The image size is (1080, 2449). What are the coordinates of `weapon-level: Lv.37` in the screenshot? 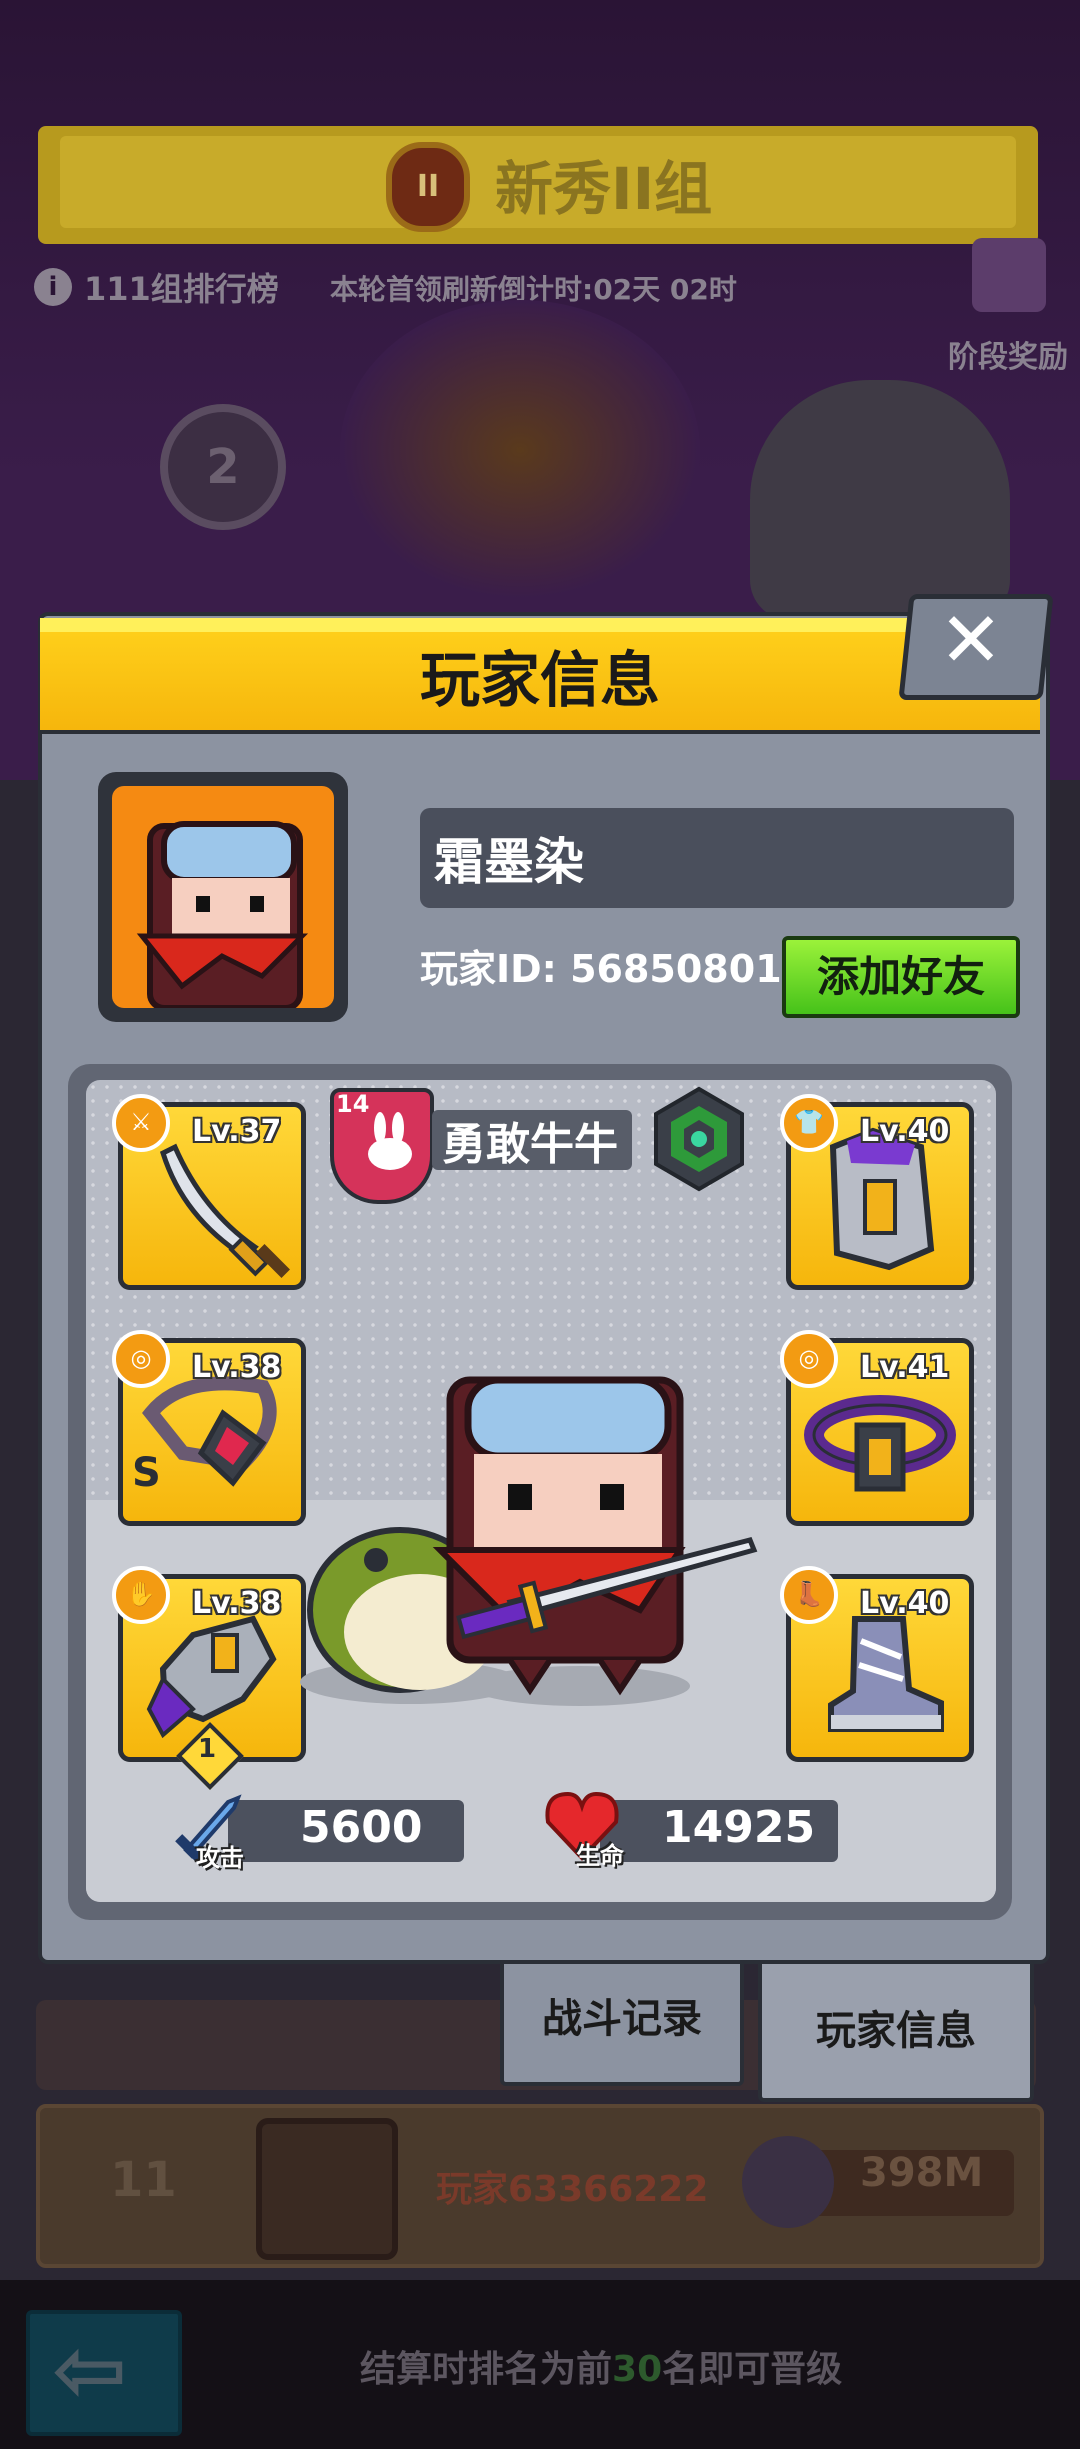 It's located at (237, 1131).